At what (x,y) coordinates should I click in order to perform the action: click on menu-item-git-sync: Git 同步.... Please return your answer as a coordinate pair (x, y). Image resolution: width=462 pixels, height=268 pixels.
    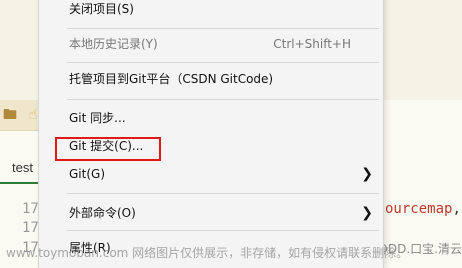
    Looking at the image, I should click on (211, 118).